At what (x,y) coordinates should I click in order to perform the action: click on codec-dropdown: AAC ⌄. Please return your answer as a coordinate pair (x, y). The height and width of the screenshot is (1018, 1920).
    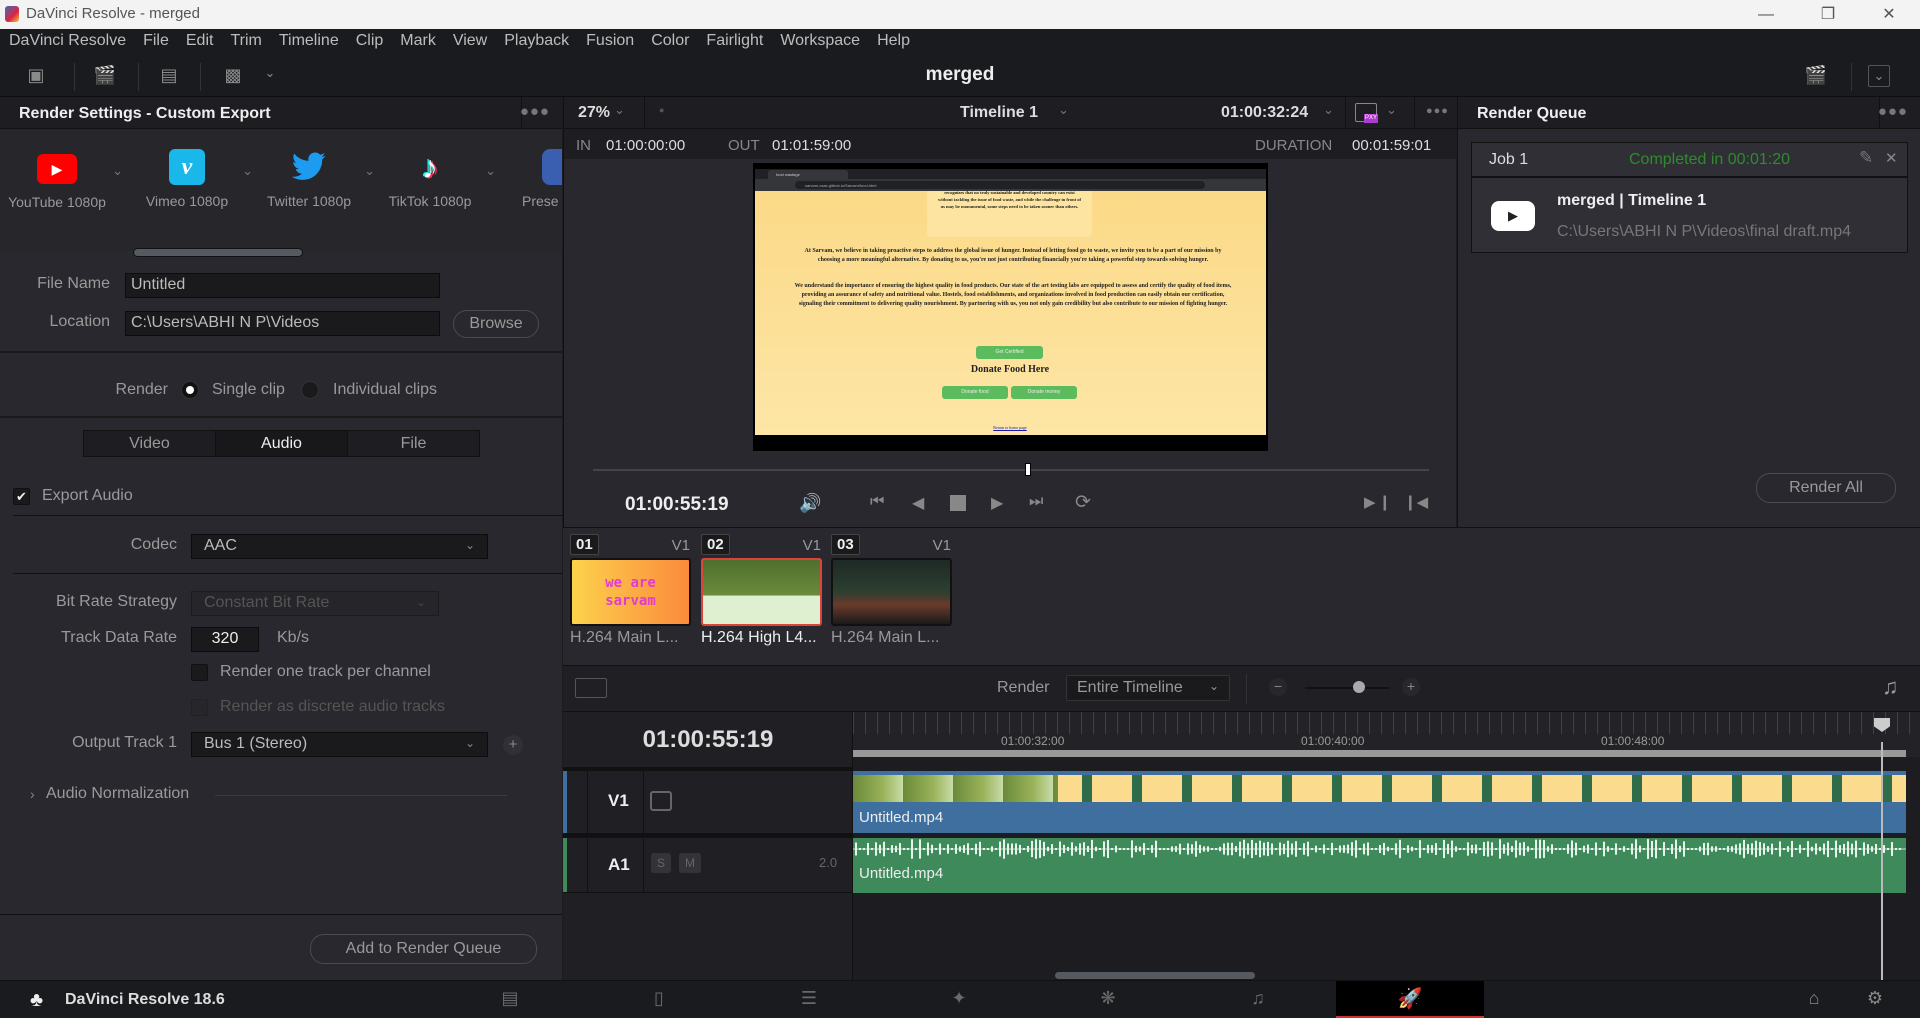
    Looking at the image, I should click on (339, 546).